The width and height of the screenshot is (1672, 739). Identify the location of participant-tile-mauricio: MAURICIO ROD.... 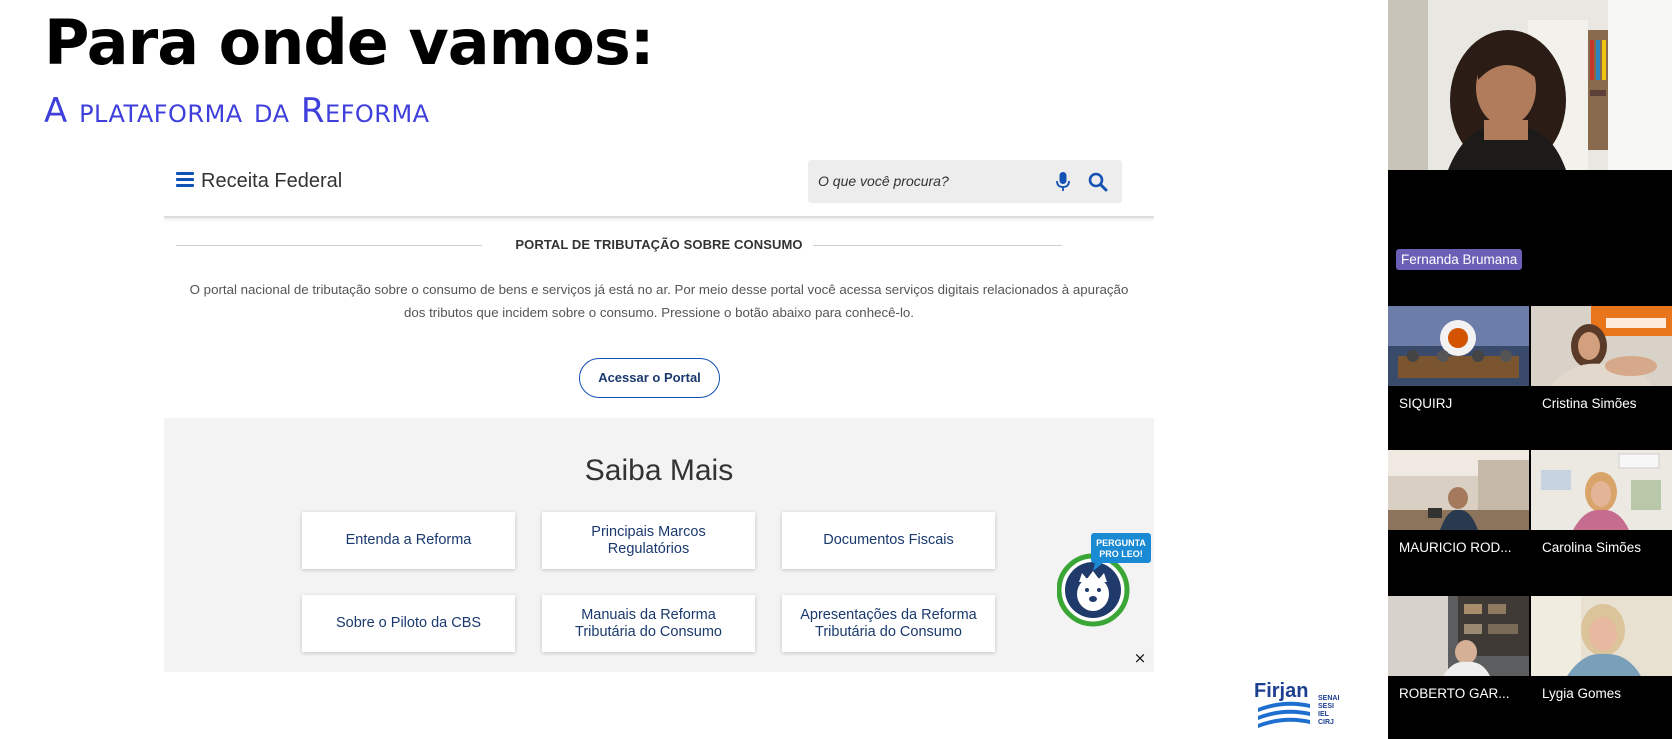
(1458, 522).